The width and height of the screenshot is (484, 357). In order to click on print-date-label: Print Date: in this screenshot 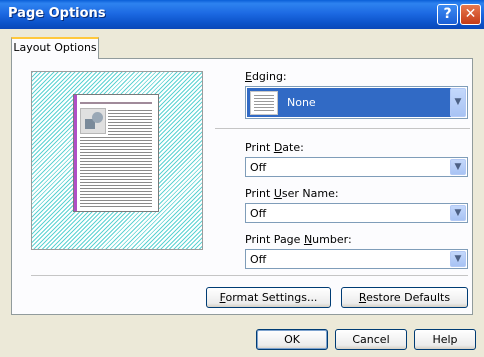, I will do `click(274, 147)`.